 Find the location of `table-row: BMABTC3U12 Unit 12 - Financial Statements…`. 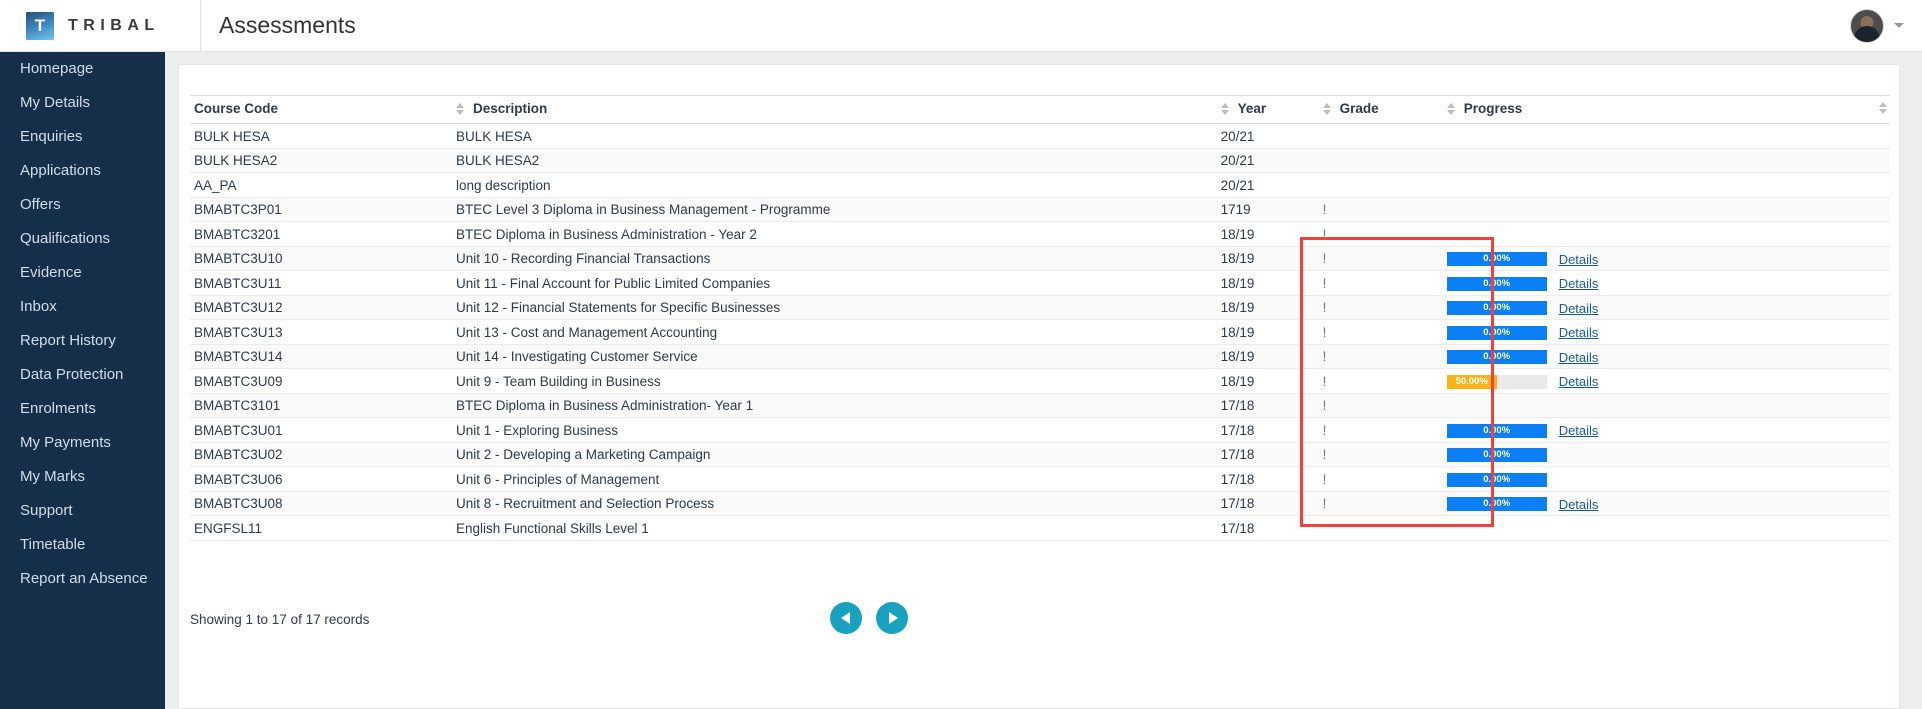

table-row: BMABTC3U12 Unit 12 - Financial Statements… is located at coordinates (1040, 308).